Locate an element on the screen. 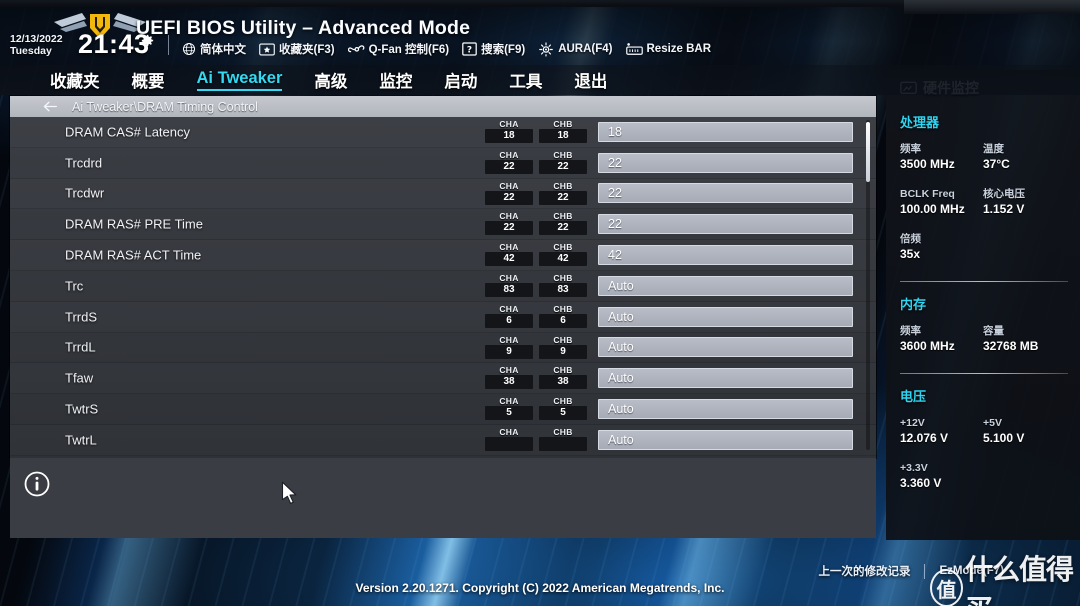  hm-divider is located at coordinates (984, 281).